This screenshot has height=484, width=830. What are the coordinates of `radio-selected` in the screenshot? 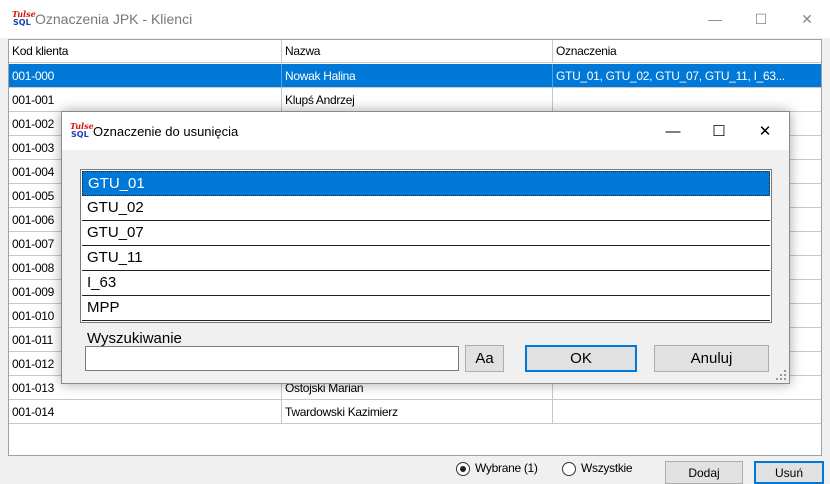 It's located at (463, 469).